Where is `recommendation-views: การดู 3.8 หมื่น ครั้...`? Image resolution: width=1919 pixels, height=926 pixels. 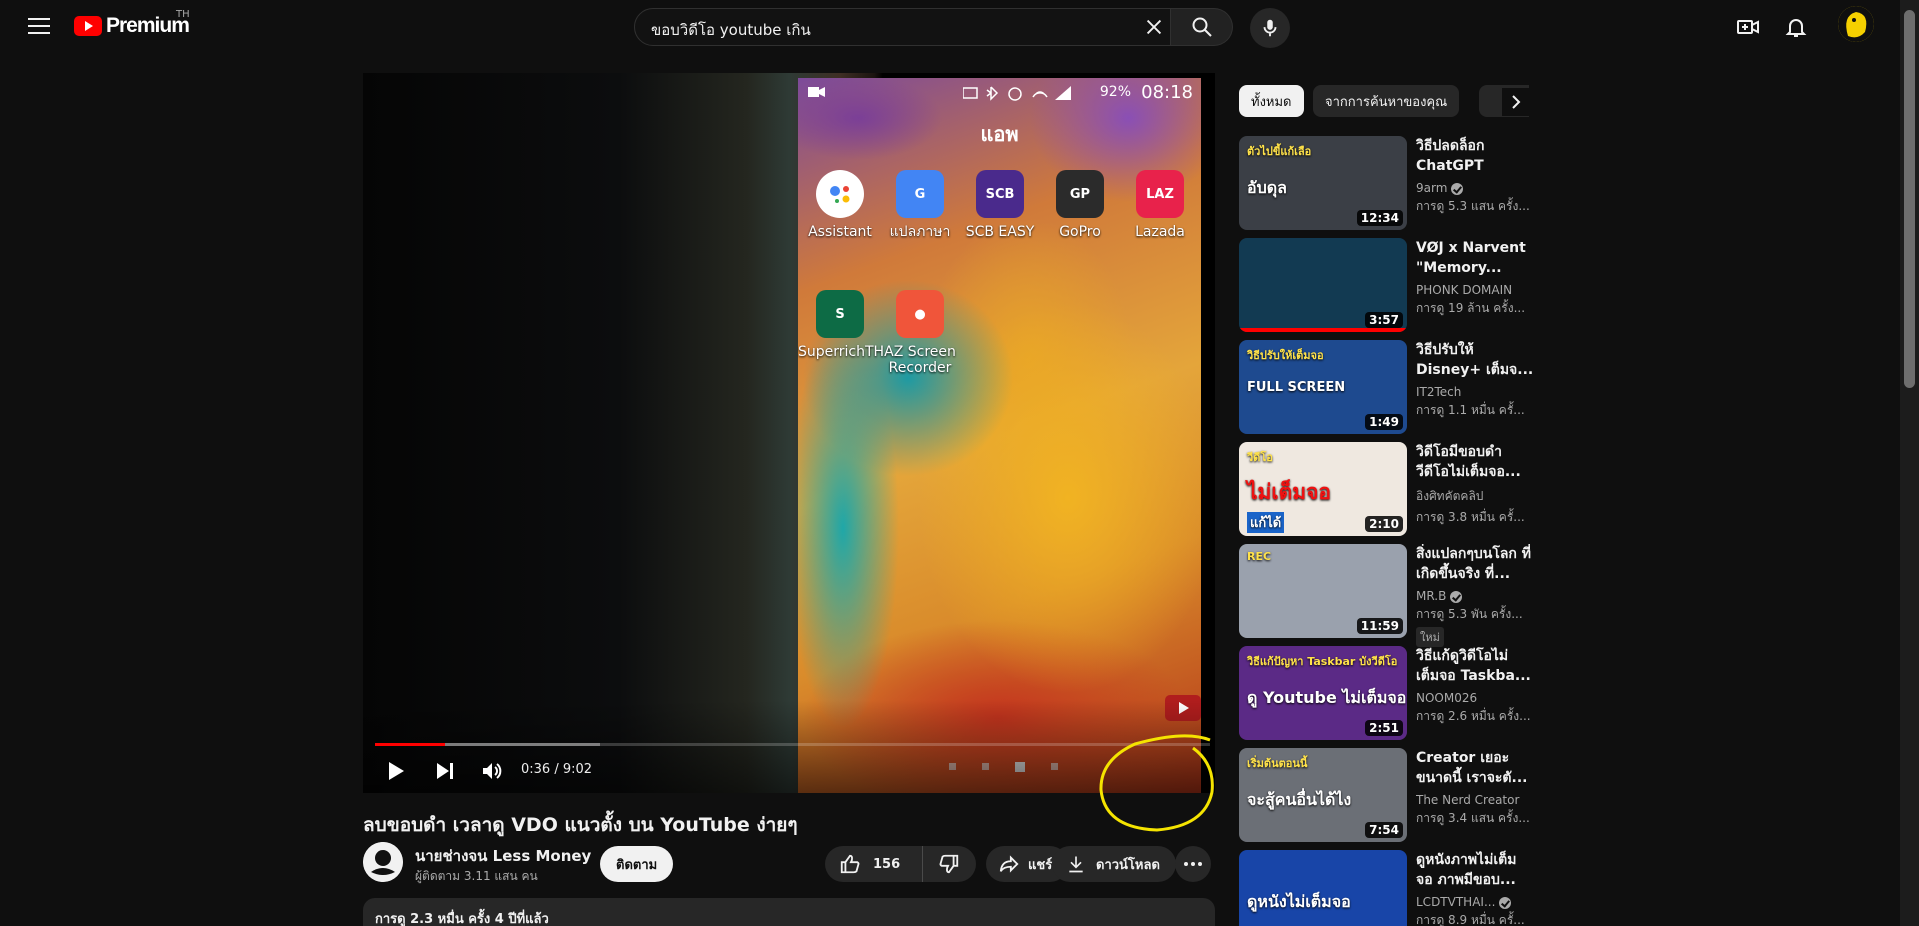
recommendation-views: การดู 3.8 หมื่น ครั้... is located at coordinates (1470, 517).